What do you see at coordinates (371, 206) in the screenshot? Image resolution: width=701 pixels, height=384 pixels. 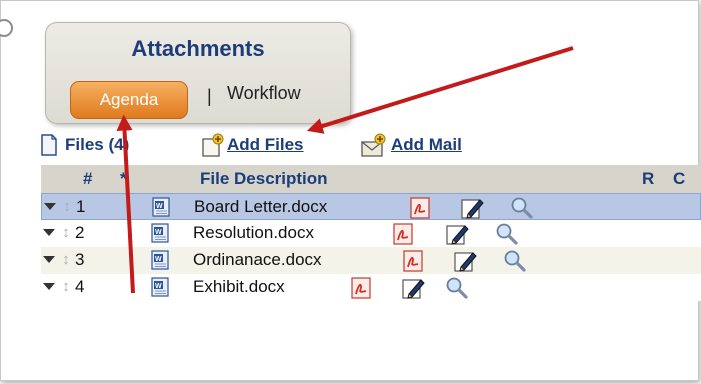 I see `table-row: ↕ 1 W Board Letter.docx` at bounding box center [371, 206].